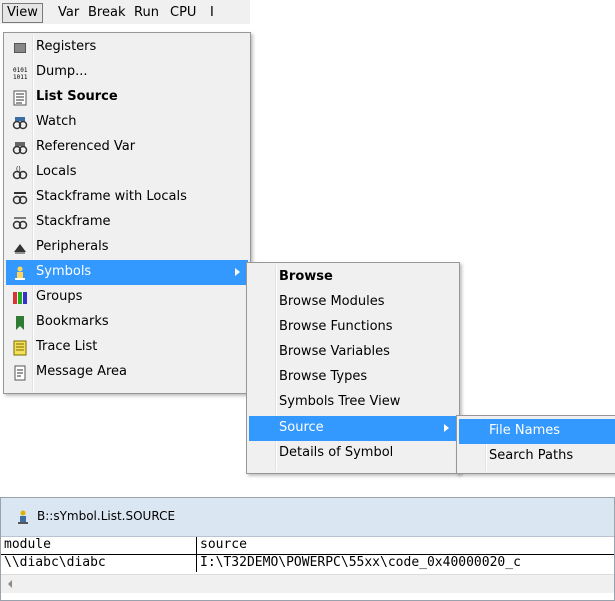 The height and width of the screenshot is (601, 615). Describe the element at coordinates (20, 323) in the screenshot. I see `bookmarks-icon` at that location.